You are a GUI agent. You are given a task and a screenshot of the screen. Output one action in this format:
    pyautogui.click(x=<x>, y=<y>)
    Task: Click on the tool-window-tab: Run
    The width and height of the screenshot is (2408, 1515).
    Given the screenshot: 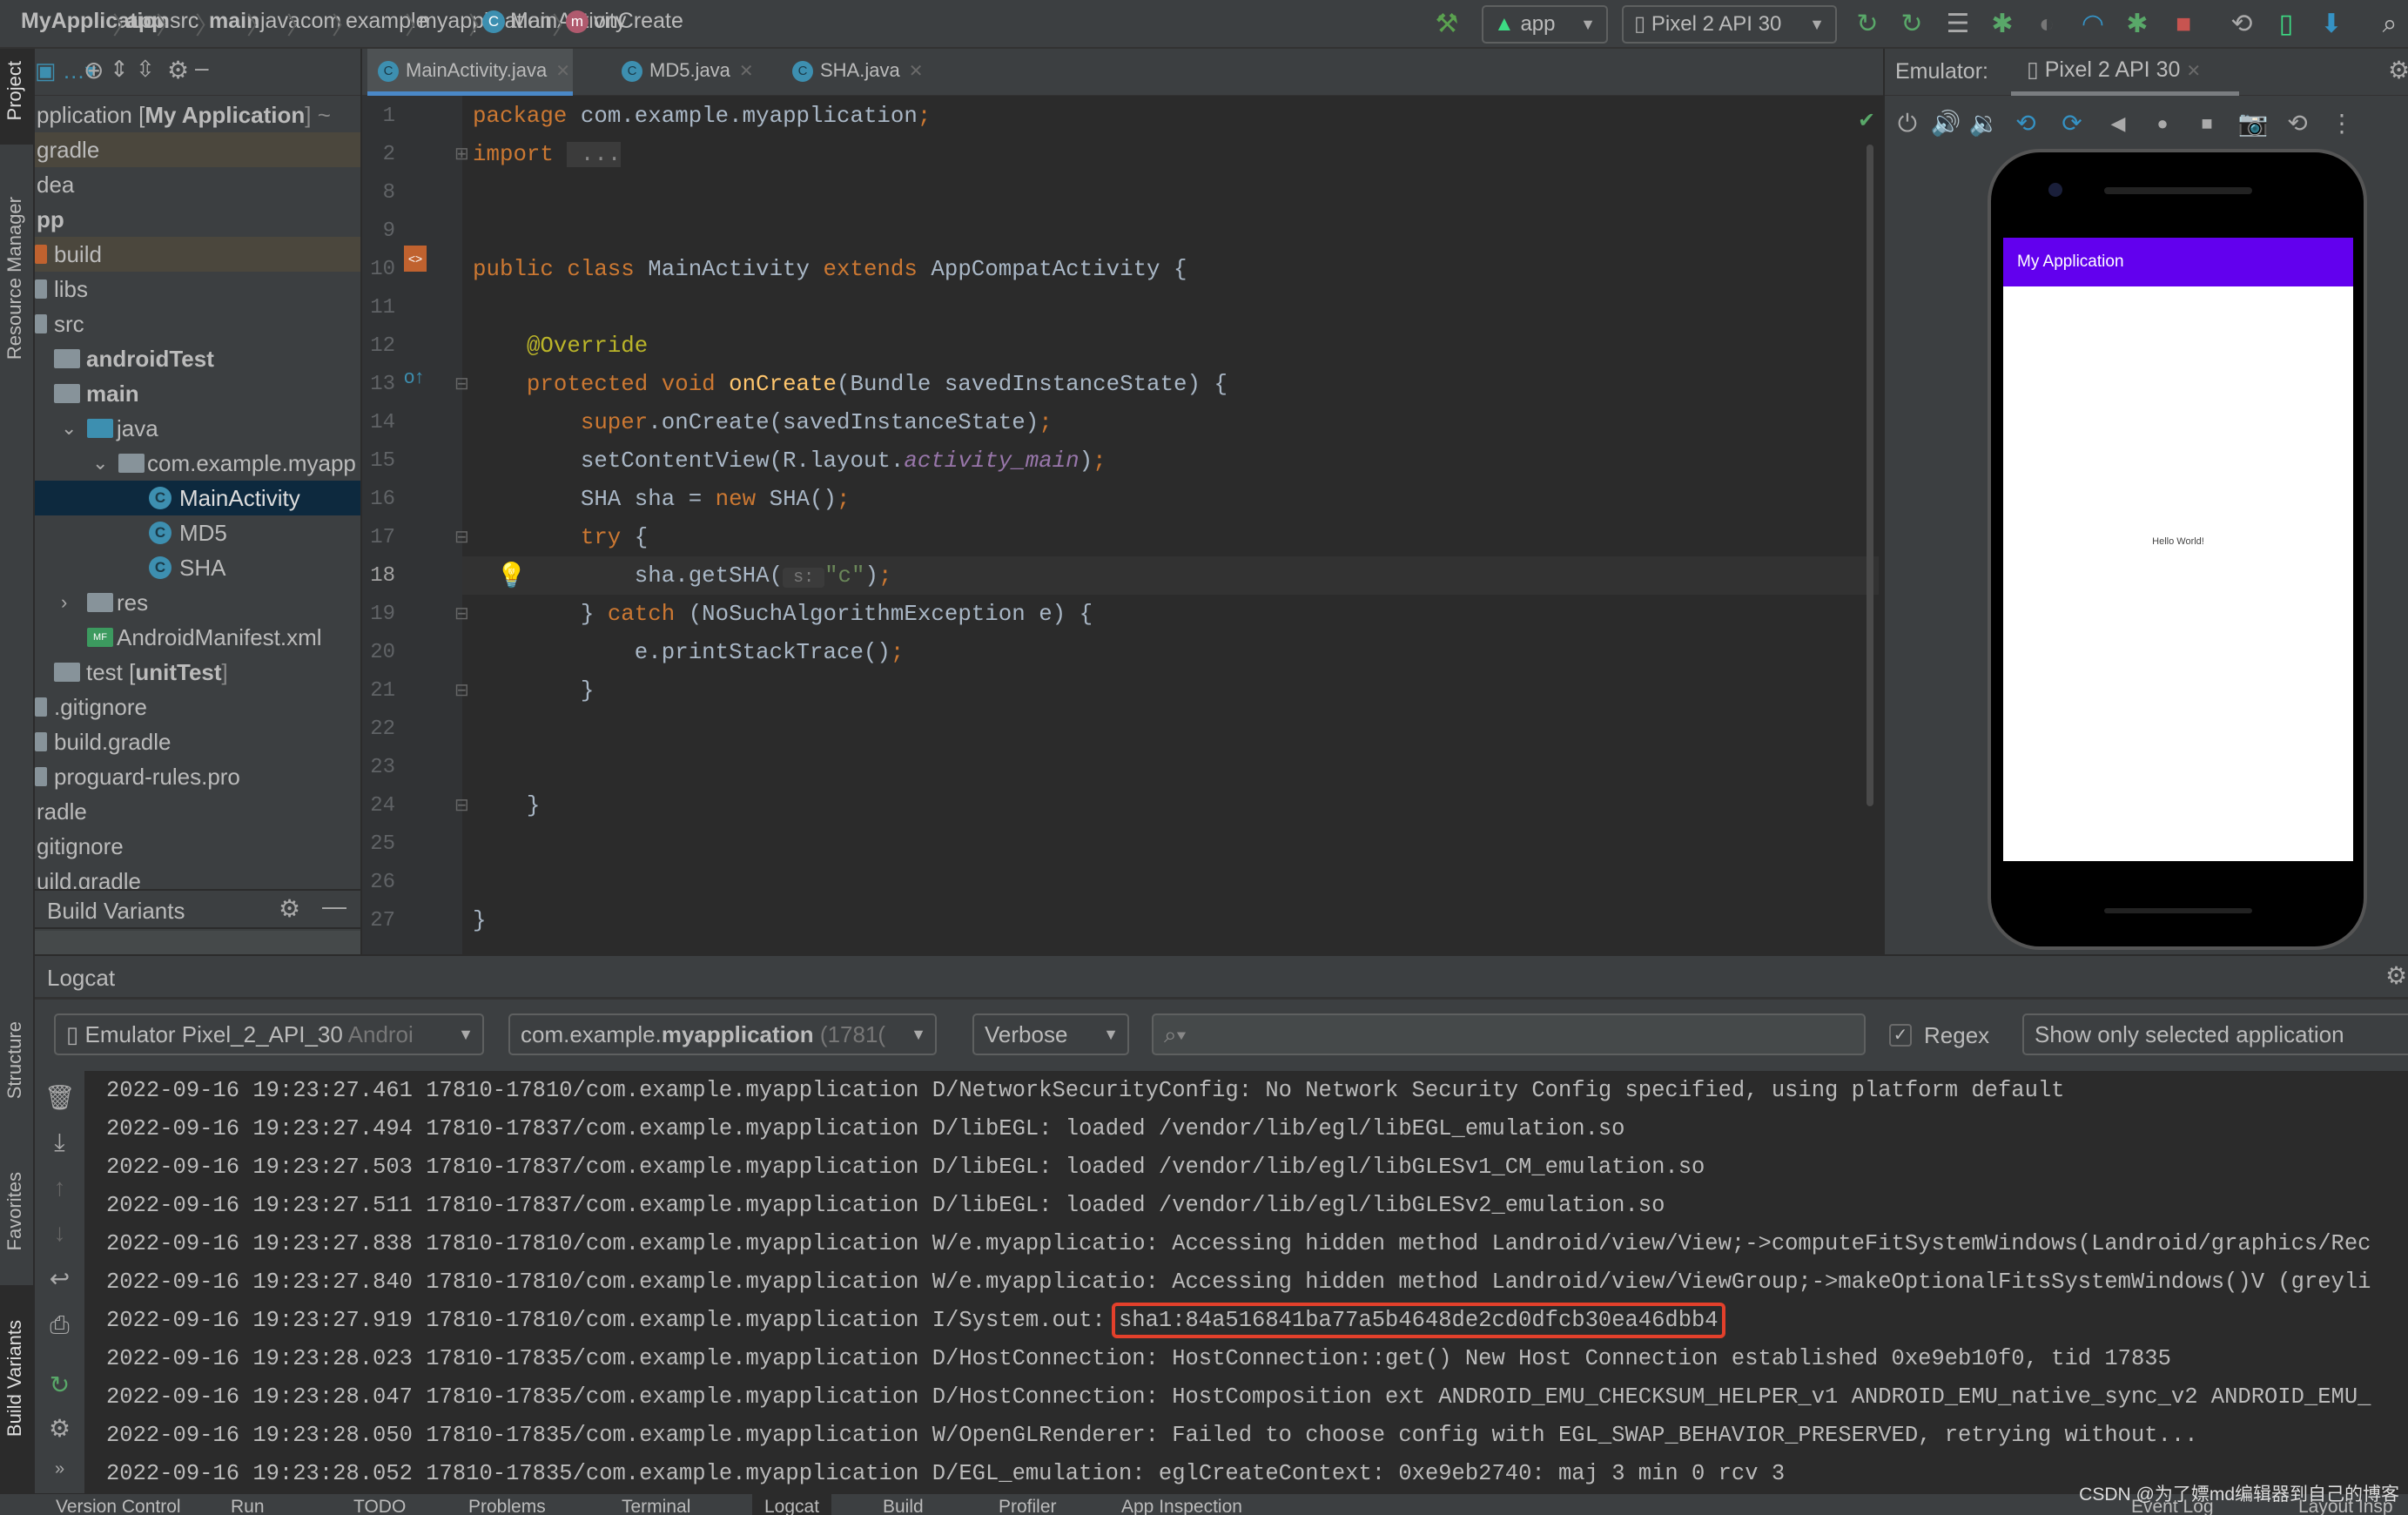 What is the action you would take?
    pyautogui.click(x=248, y=1504)
    